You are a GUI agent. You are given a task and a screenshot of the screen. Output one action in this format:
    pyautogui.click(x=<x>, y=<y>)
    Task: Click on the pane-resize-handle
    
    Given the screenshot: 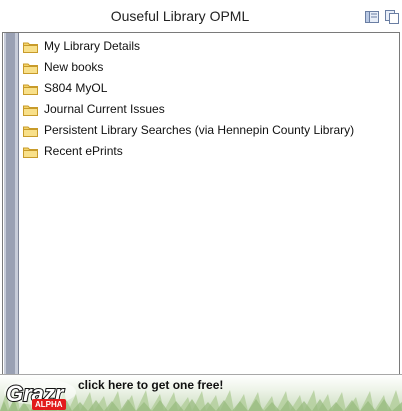 What is the action you would take?
    pyautogui.click(x=11, y=203)
    